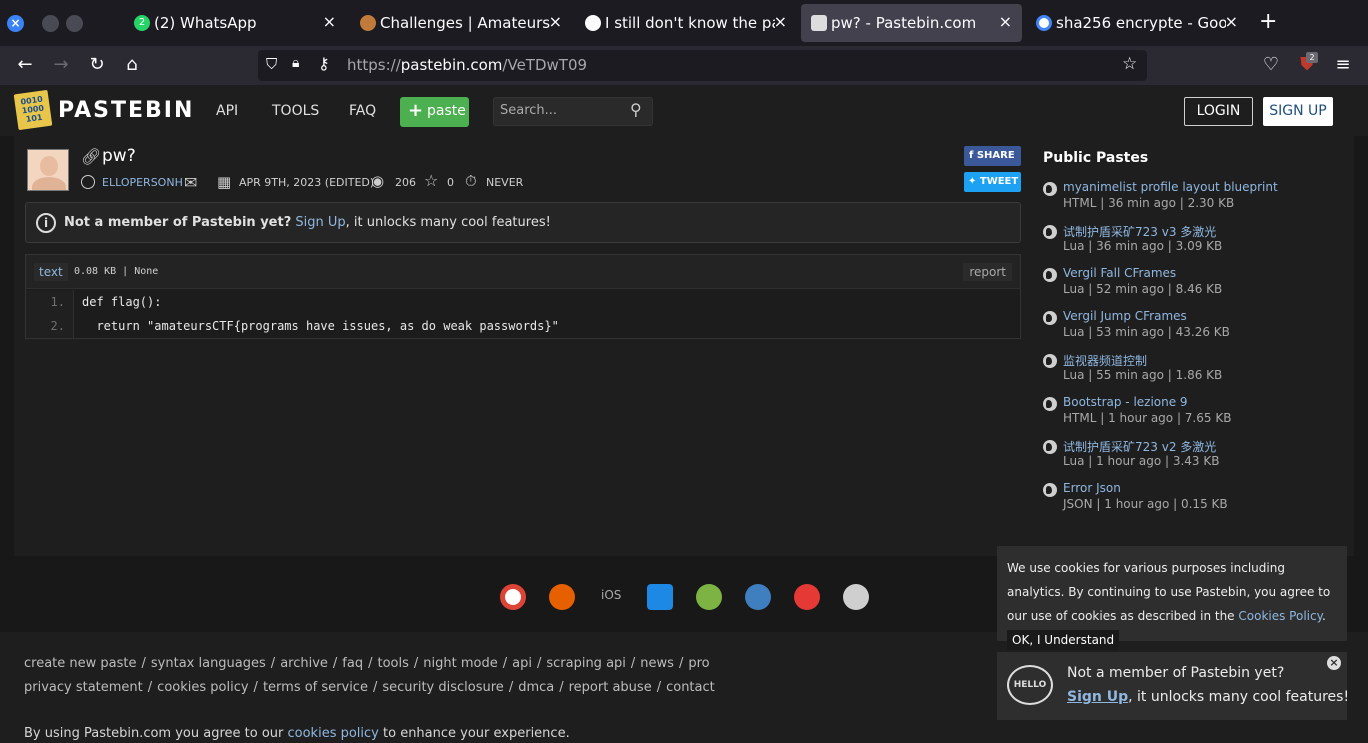 Image resolution: width=1368 pixels, height=743 pixels. I want to click on public-paste-meta: Lua | 53 min ago | 43.26 KB, so click(1146, 332).